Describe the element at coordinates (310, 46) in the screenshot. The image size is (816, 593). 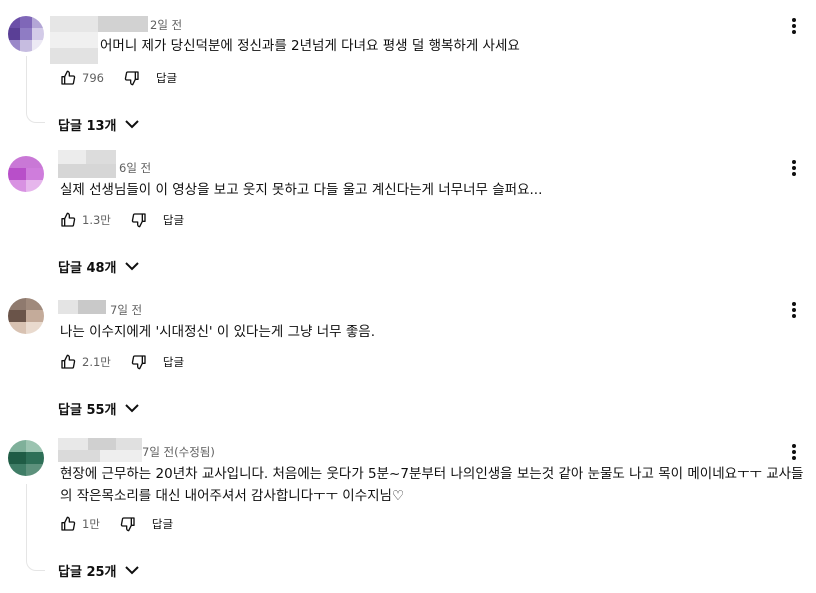
I see `comment-text: 어머니 제가 당신덕분에 정신과를 2년넘게 다녀요 평생 덜 행복하게 사세요` at that location.